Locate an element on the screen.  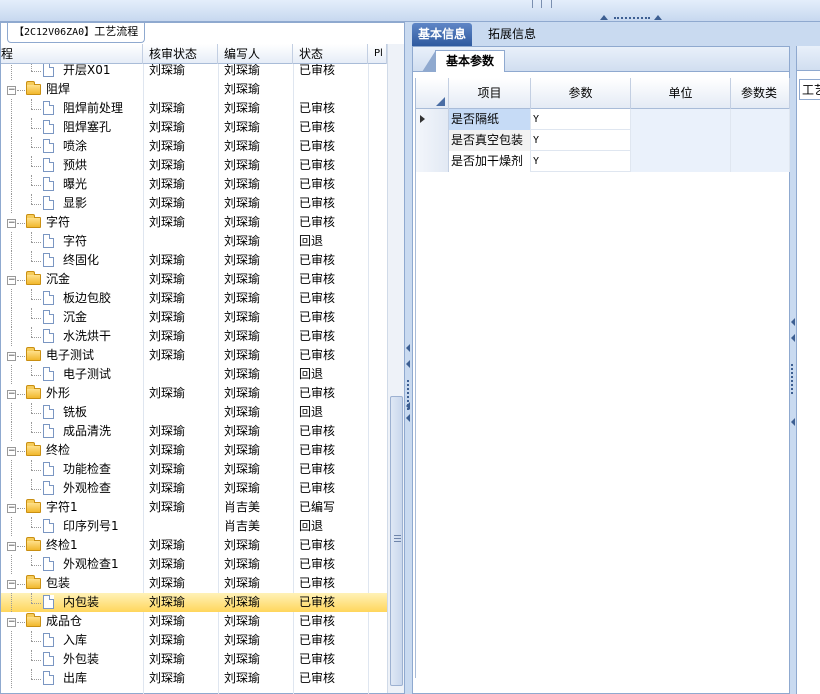
tree-row: 外观检查 刘琛瑜 刘琛瑜 已审核 is located at coordinates (194, 488).